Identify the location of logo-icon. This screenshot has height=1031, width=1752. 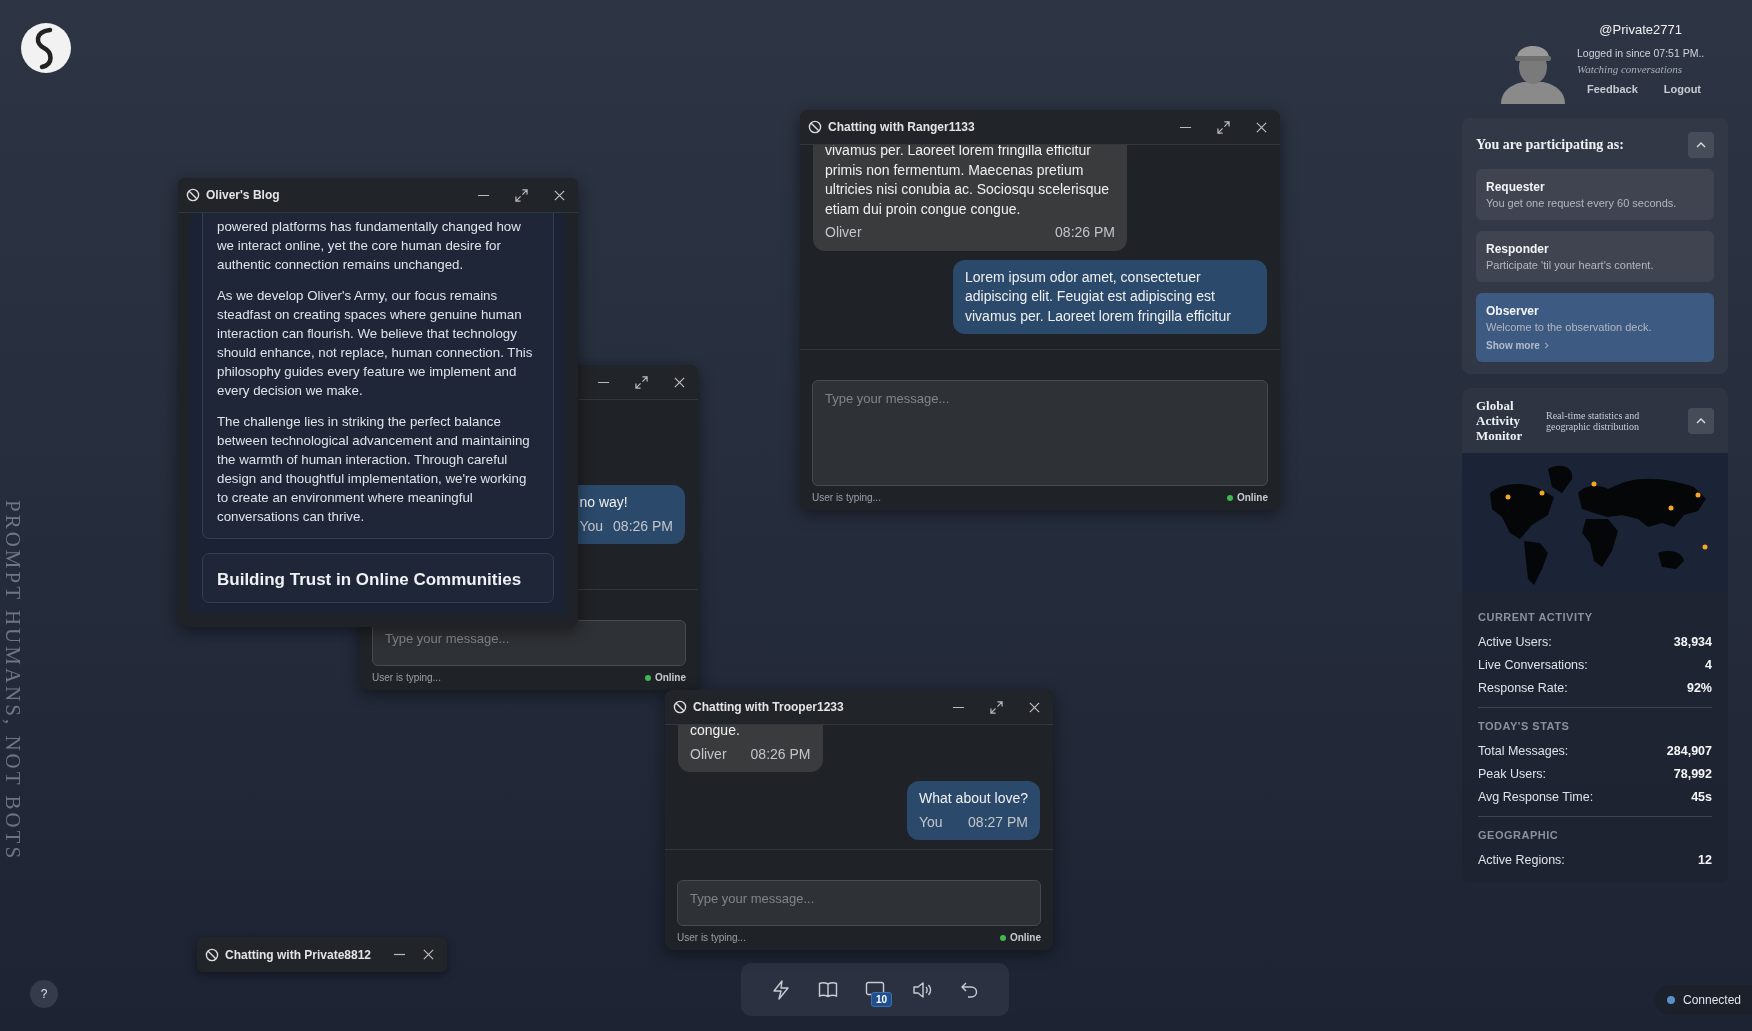
(46, 48).